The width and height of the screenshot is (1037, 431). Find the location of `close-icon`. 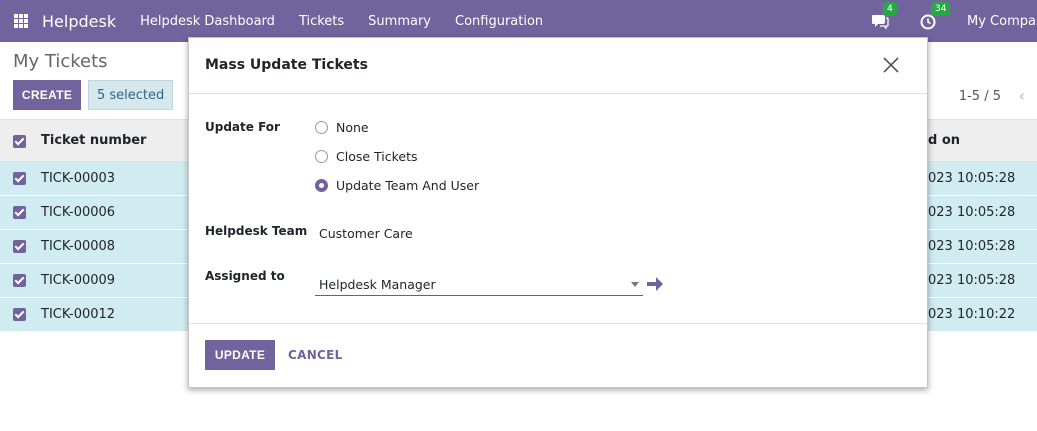

close-icon is located at coordinates (891, 65).